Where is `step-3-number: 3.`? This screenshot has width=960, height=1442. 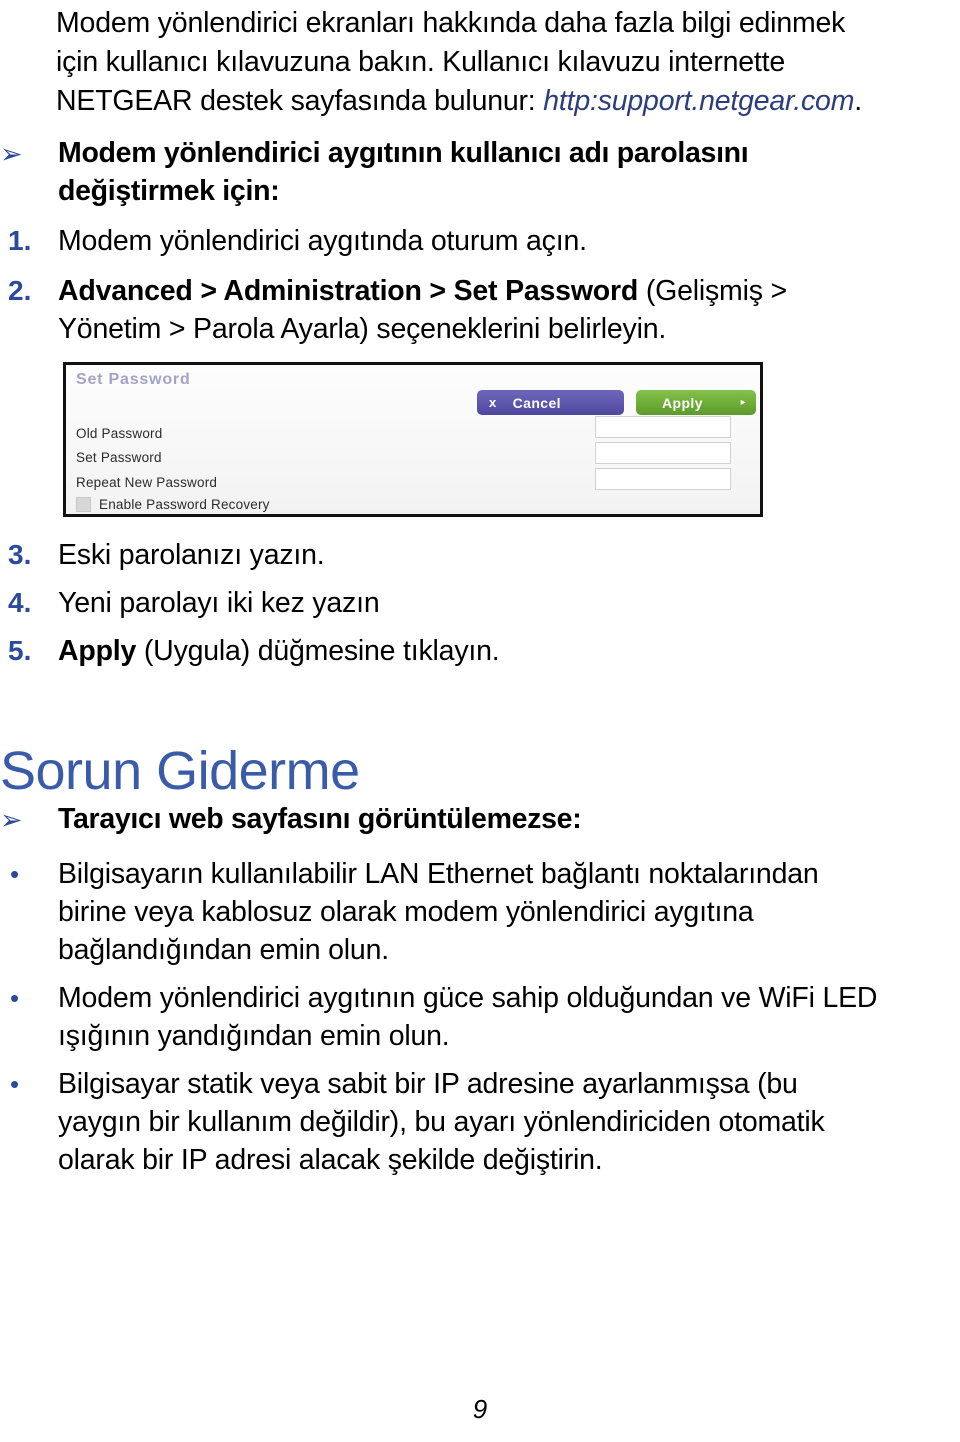 step-3-number: 3. is located at coordinates (20, 554).